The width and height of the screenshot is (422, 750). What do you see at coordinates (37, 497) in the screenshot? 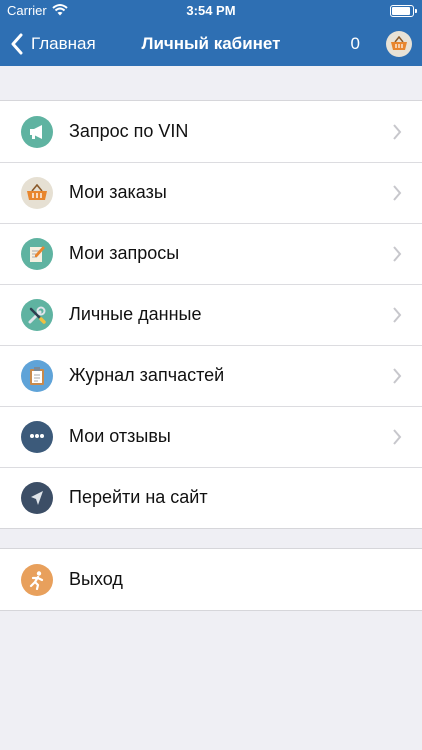
I see `cursor-arrow-icon` at bounding box center [37, 497].